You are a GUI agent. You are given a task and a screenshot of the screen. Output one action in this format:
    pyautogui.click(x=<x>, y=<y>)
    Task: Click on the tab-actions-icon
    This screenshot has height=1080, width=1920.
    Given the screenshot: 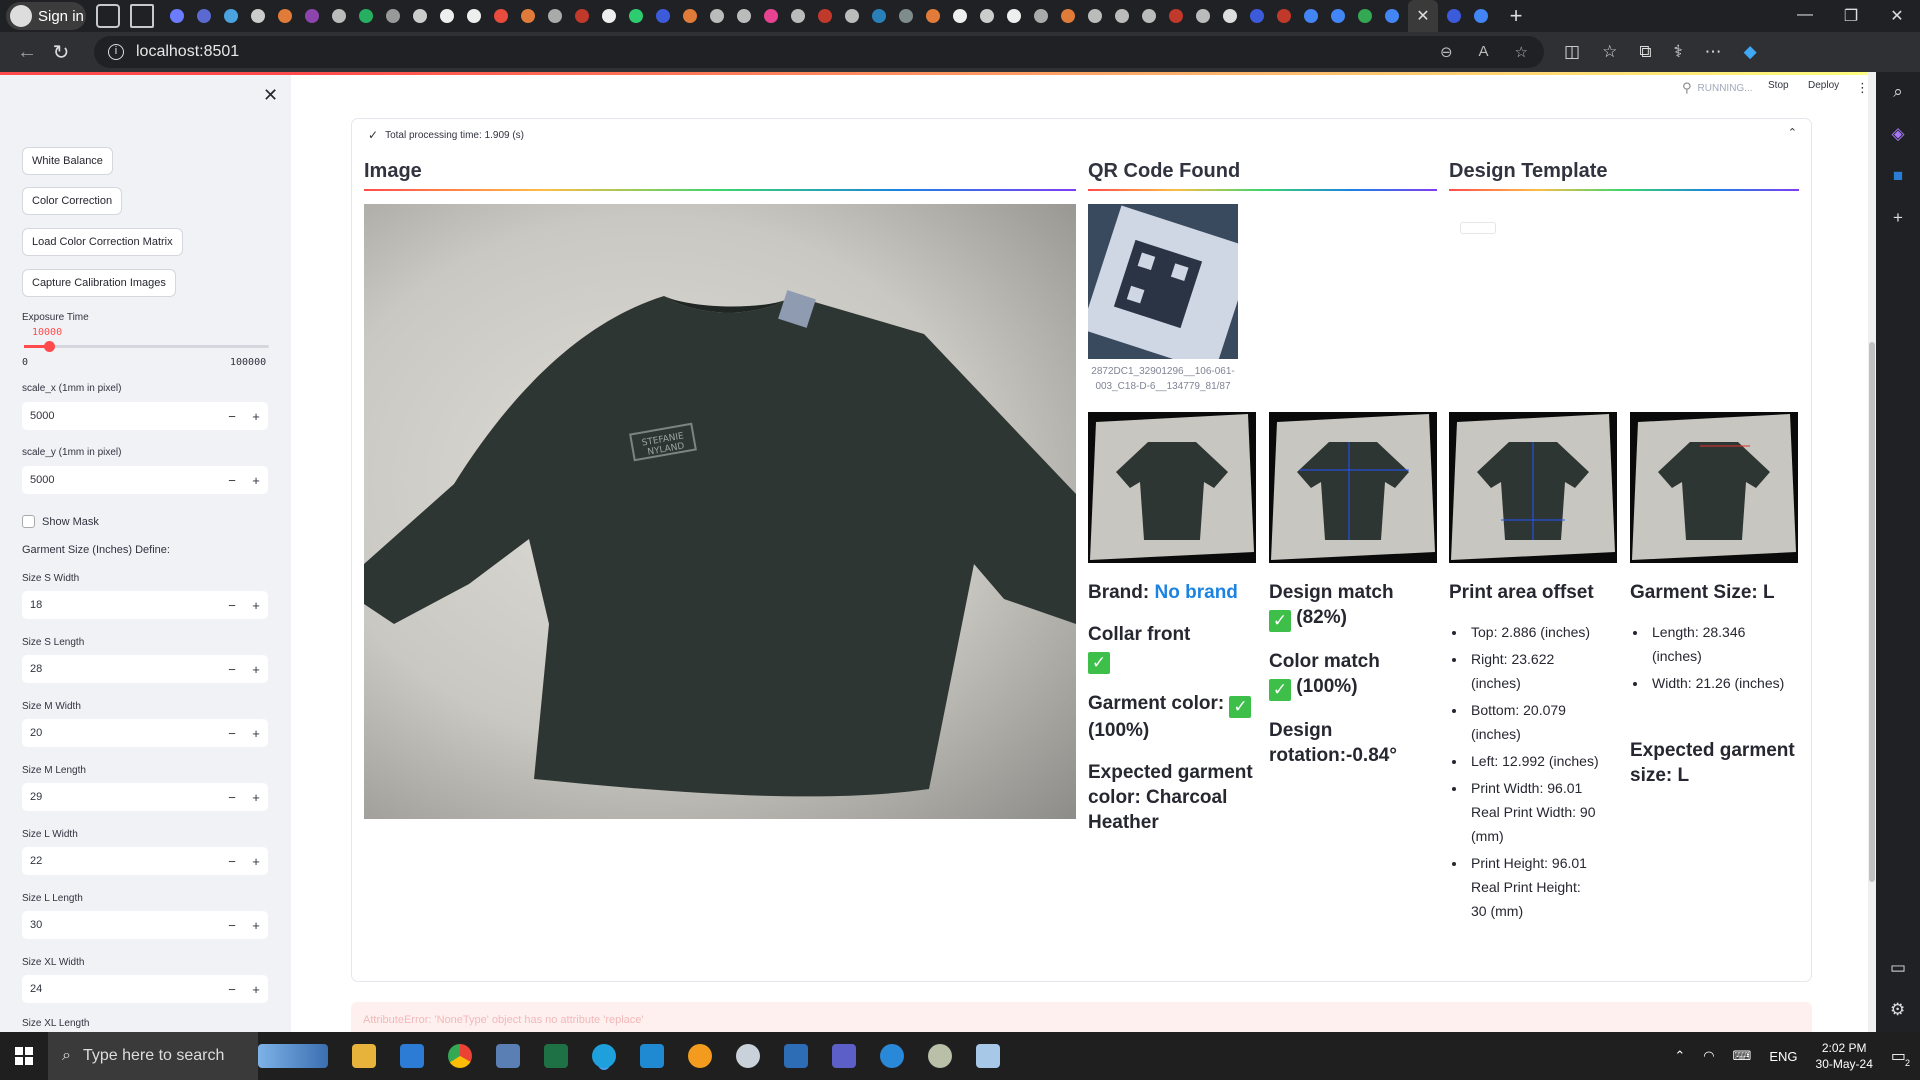 What is the action you would take?
    pyautogui.click(x=142, y=16)
    